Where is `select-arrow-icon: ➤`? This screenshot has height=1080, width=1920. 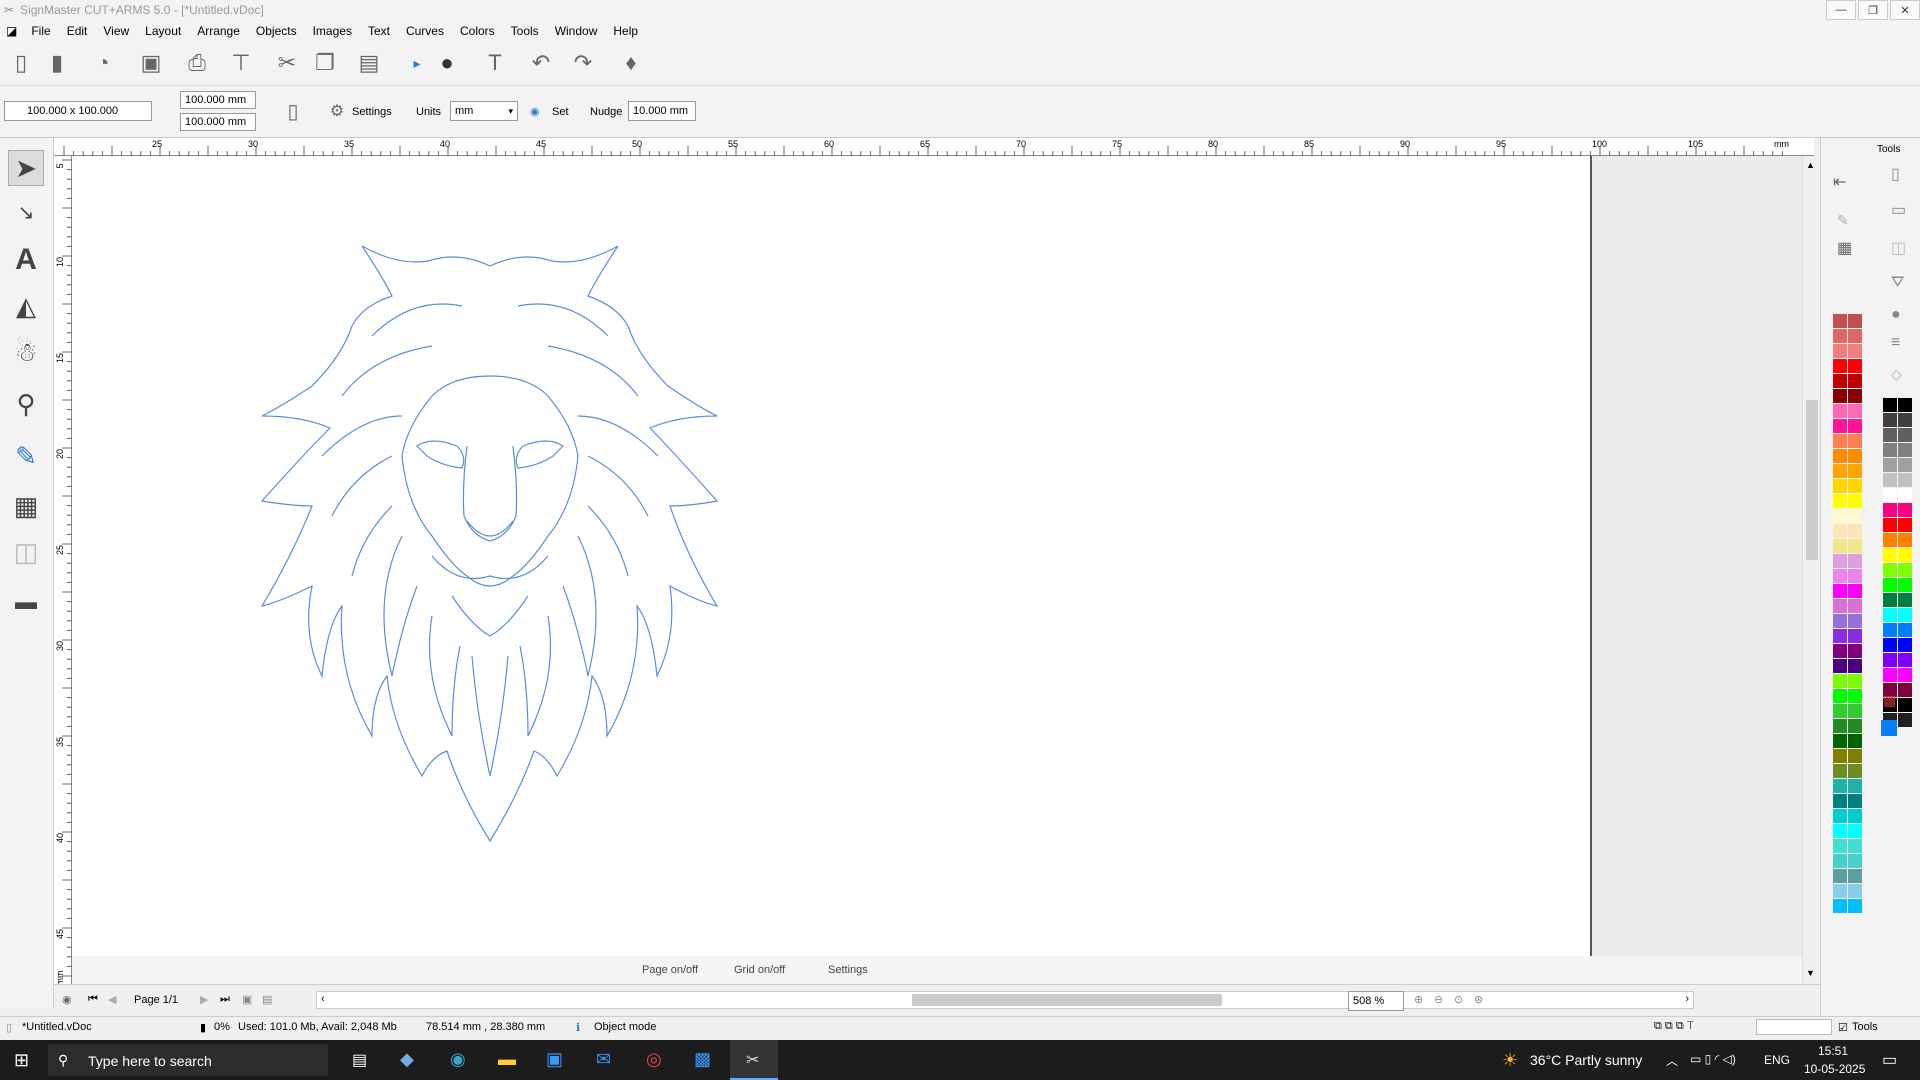
select-arrow-icon: ➤ is located at coordinates (26, 168).